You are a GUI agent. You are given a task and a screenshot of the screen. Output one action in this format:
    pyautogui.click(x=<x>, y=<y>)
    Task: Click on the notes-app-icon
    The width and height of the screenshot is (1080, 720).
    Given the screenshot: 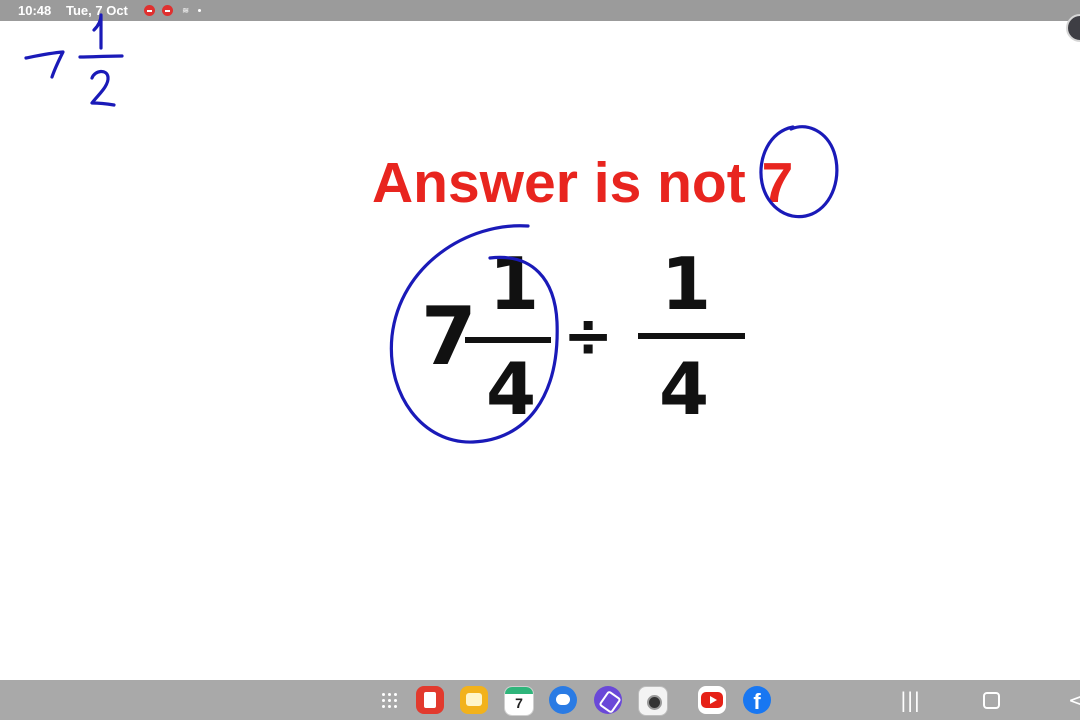 What is the action you would take?
    pyautogui.click(x=430, y=700)
    